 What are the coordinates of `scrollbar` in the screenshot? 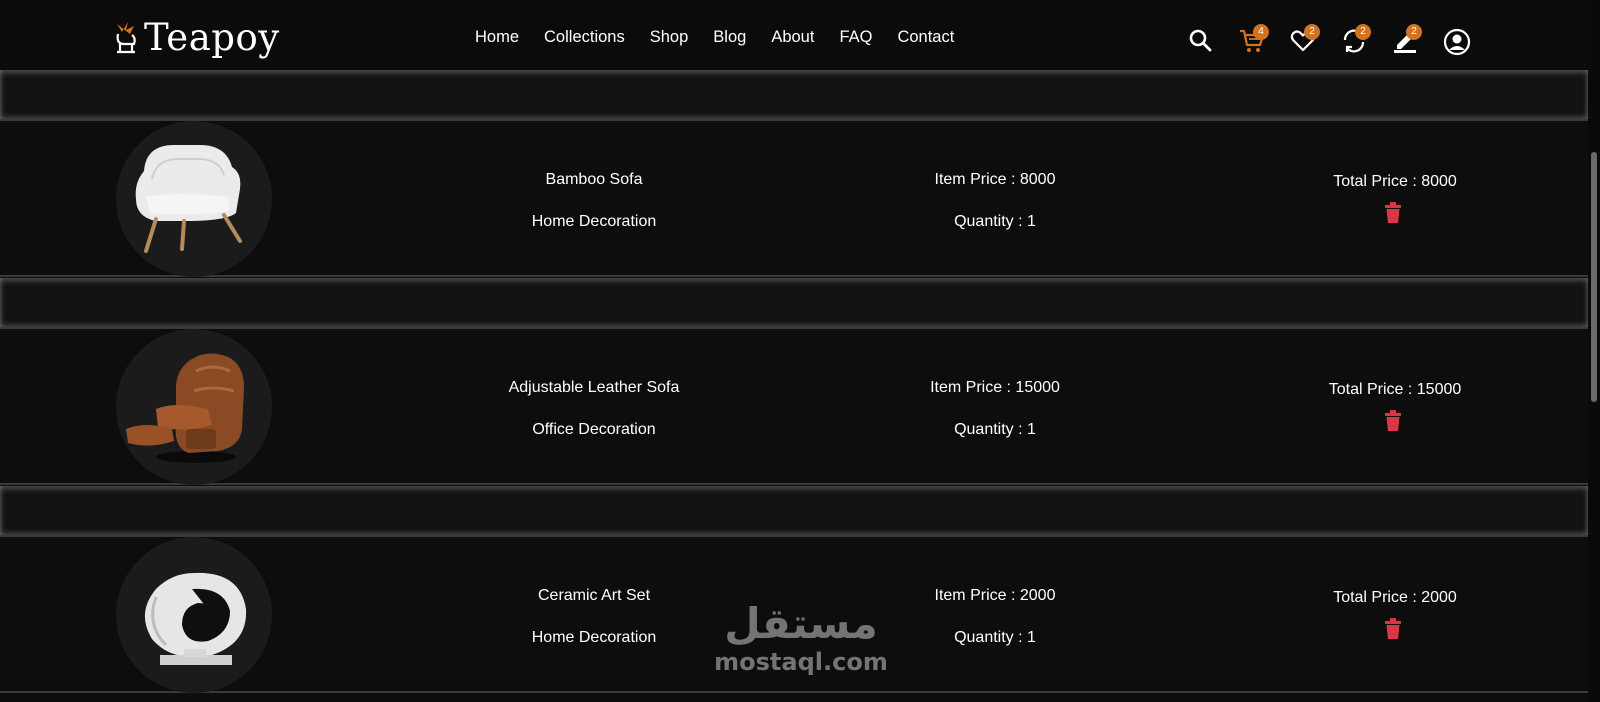 It's located at (1594, 351).